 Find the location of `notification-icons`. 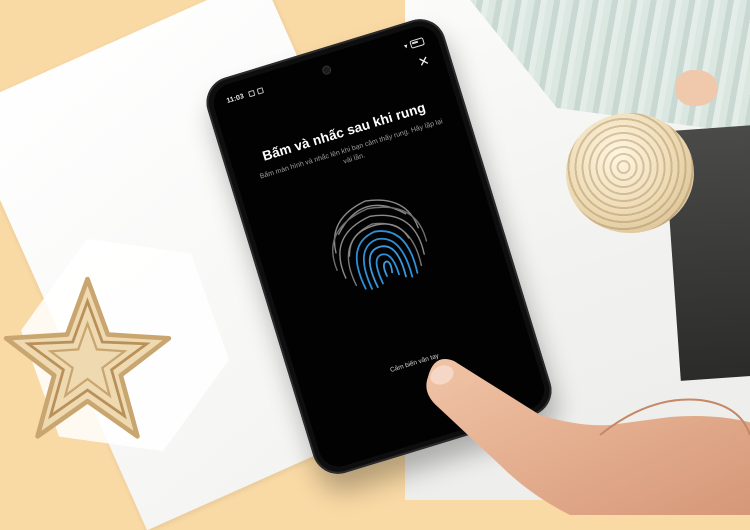

notification-icons is located at coordinates (255, 92).